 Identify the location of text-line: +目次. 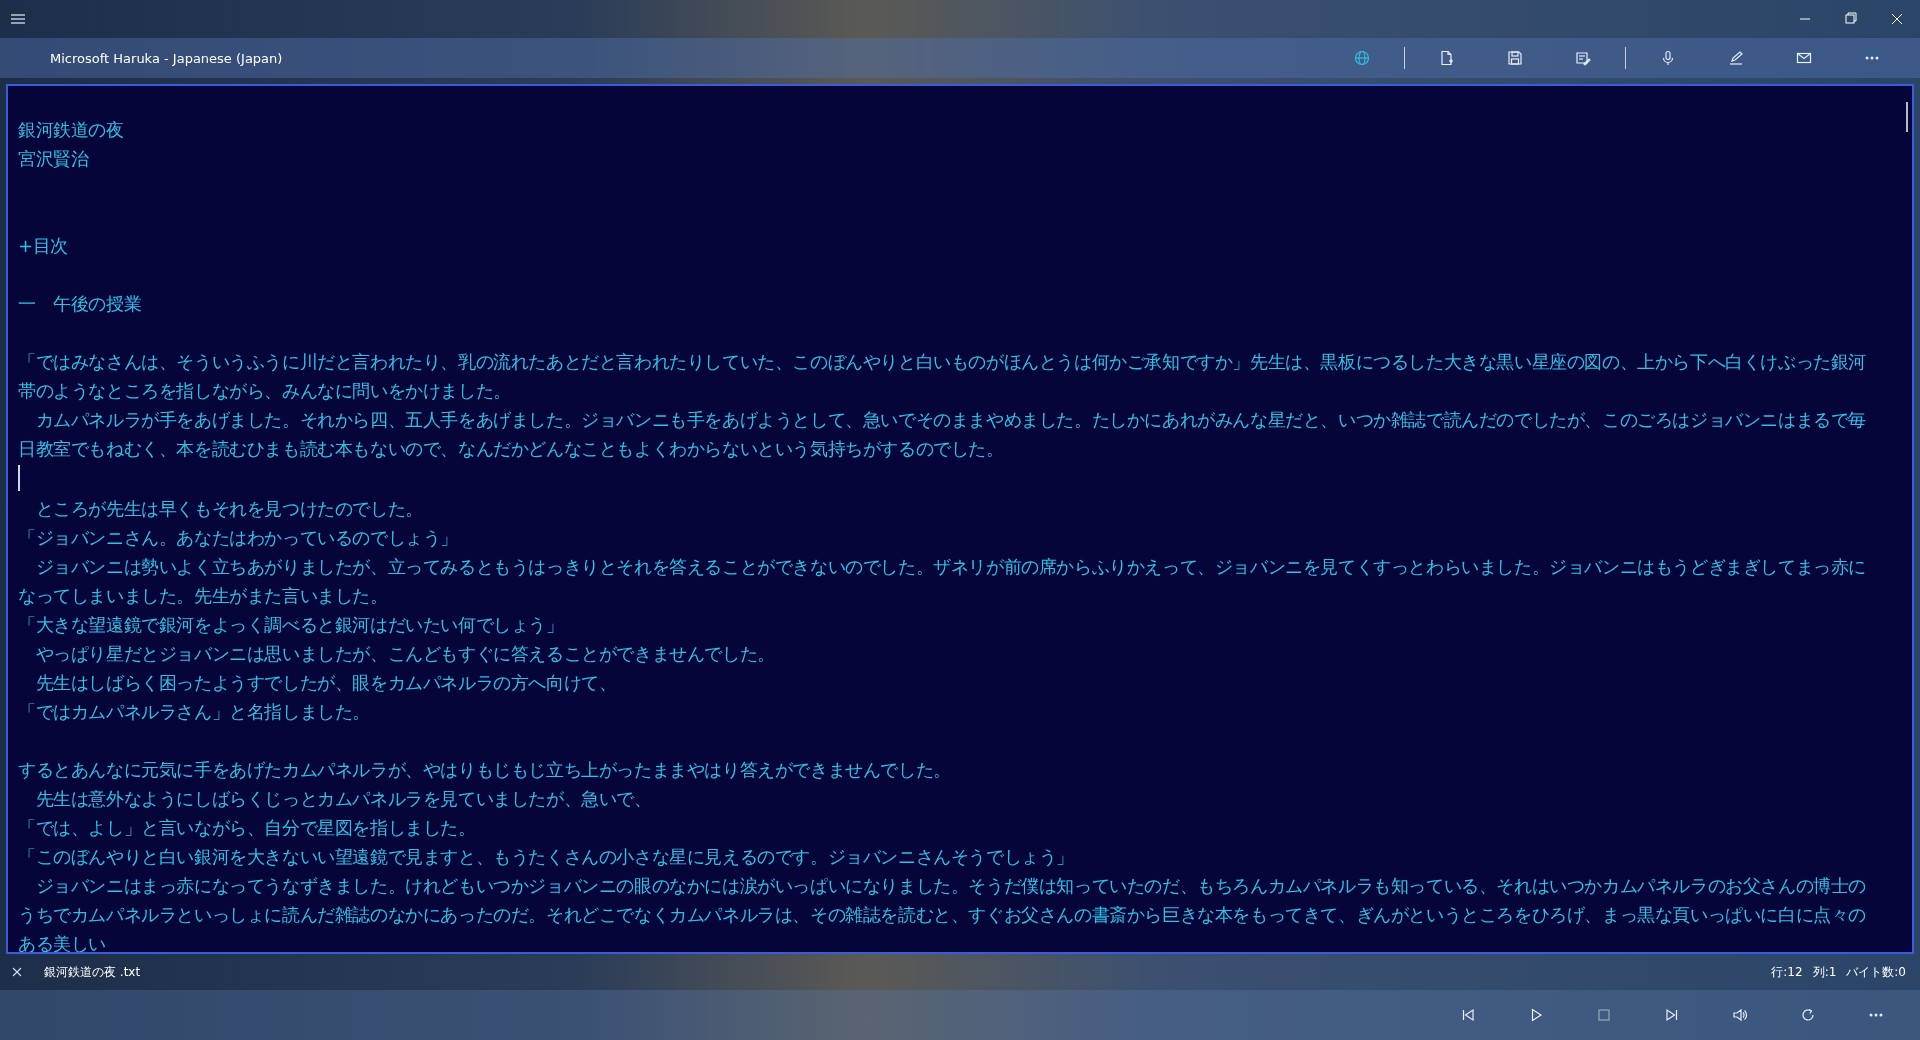
(43, 246).